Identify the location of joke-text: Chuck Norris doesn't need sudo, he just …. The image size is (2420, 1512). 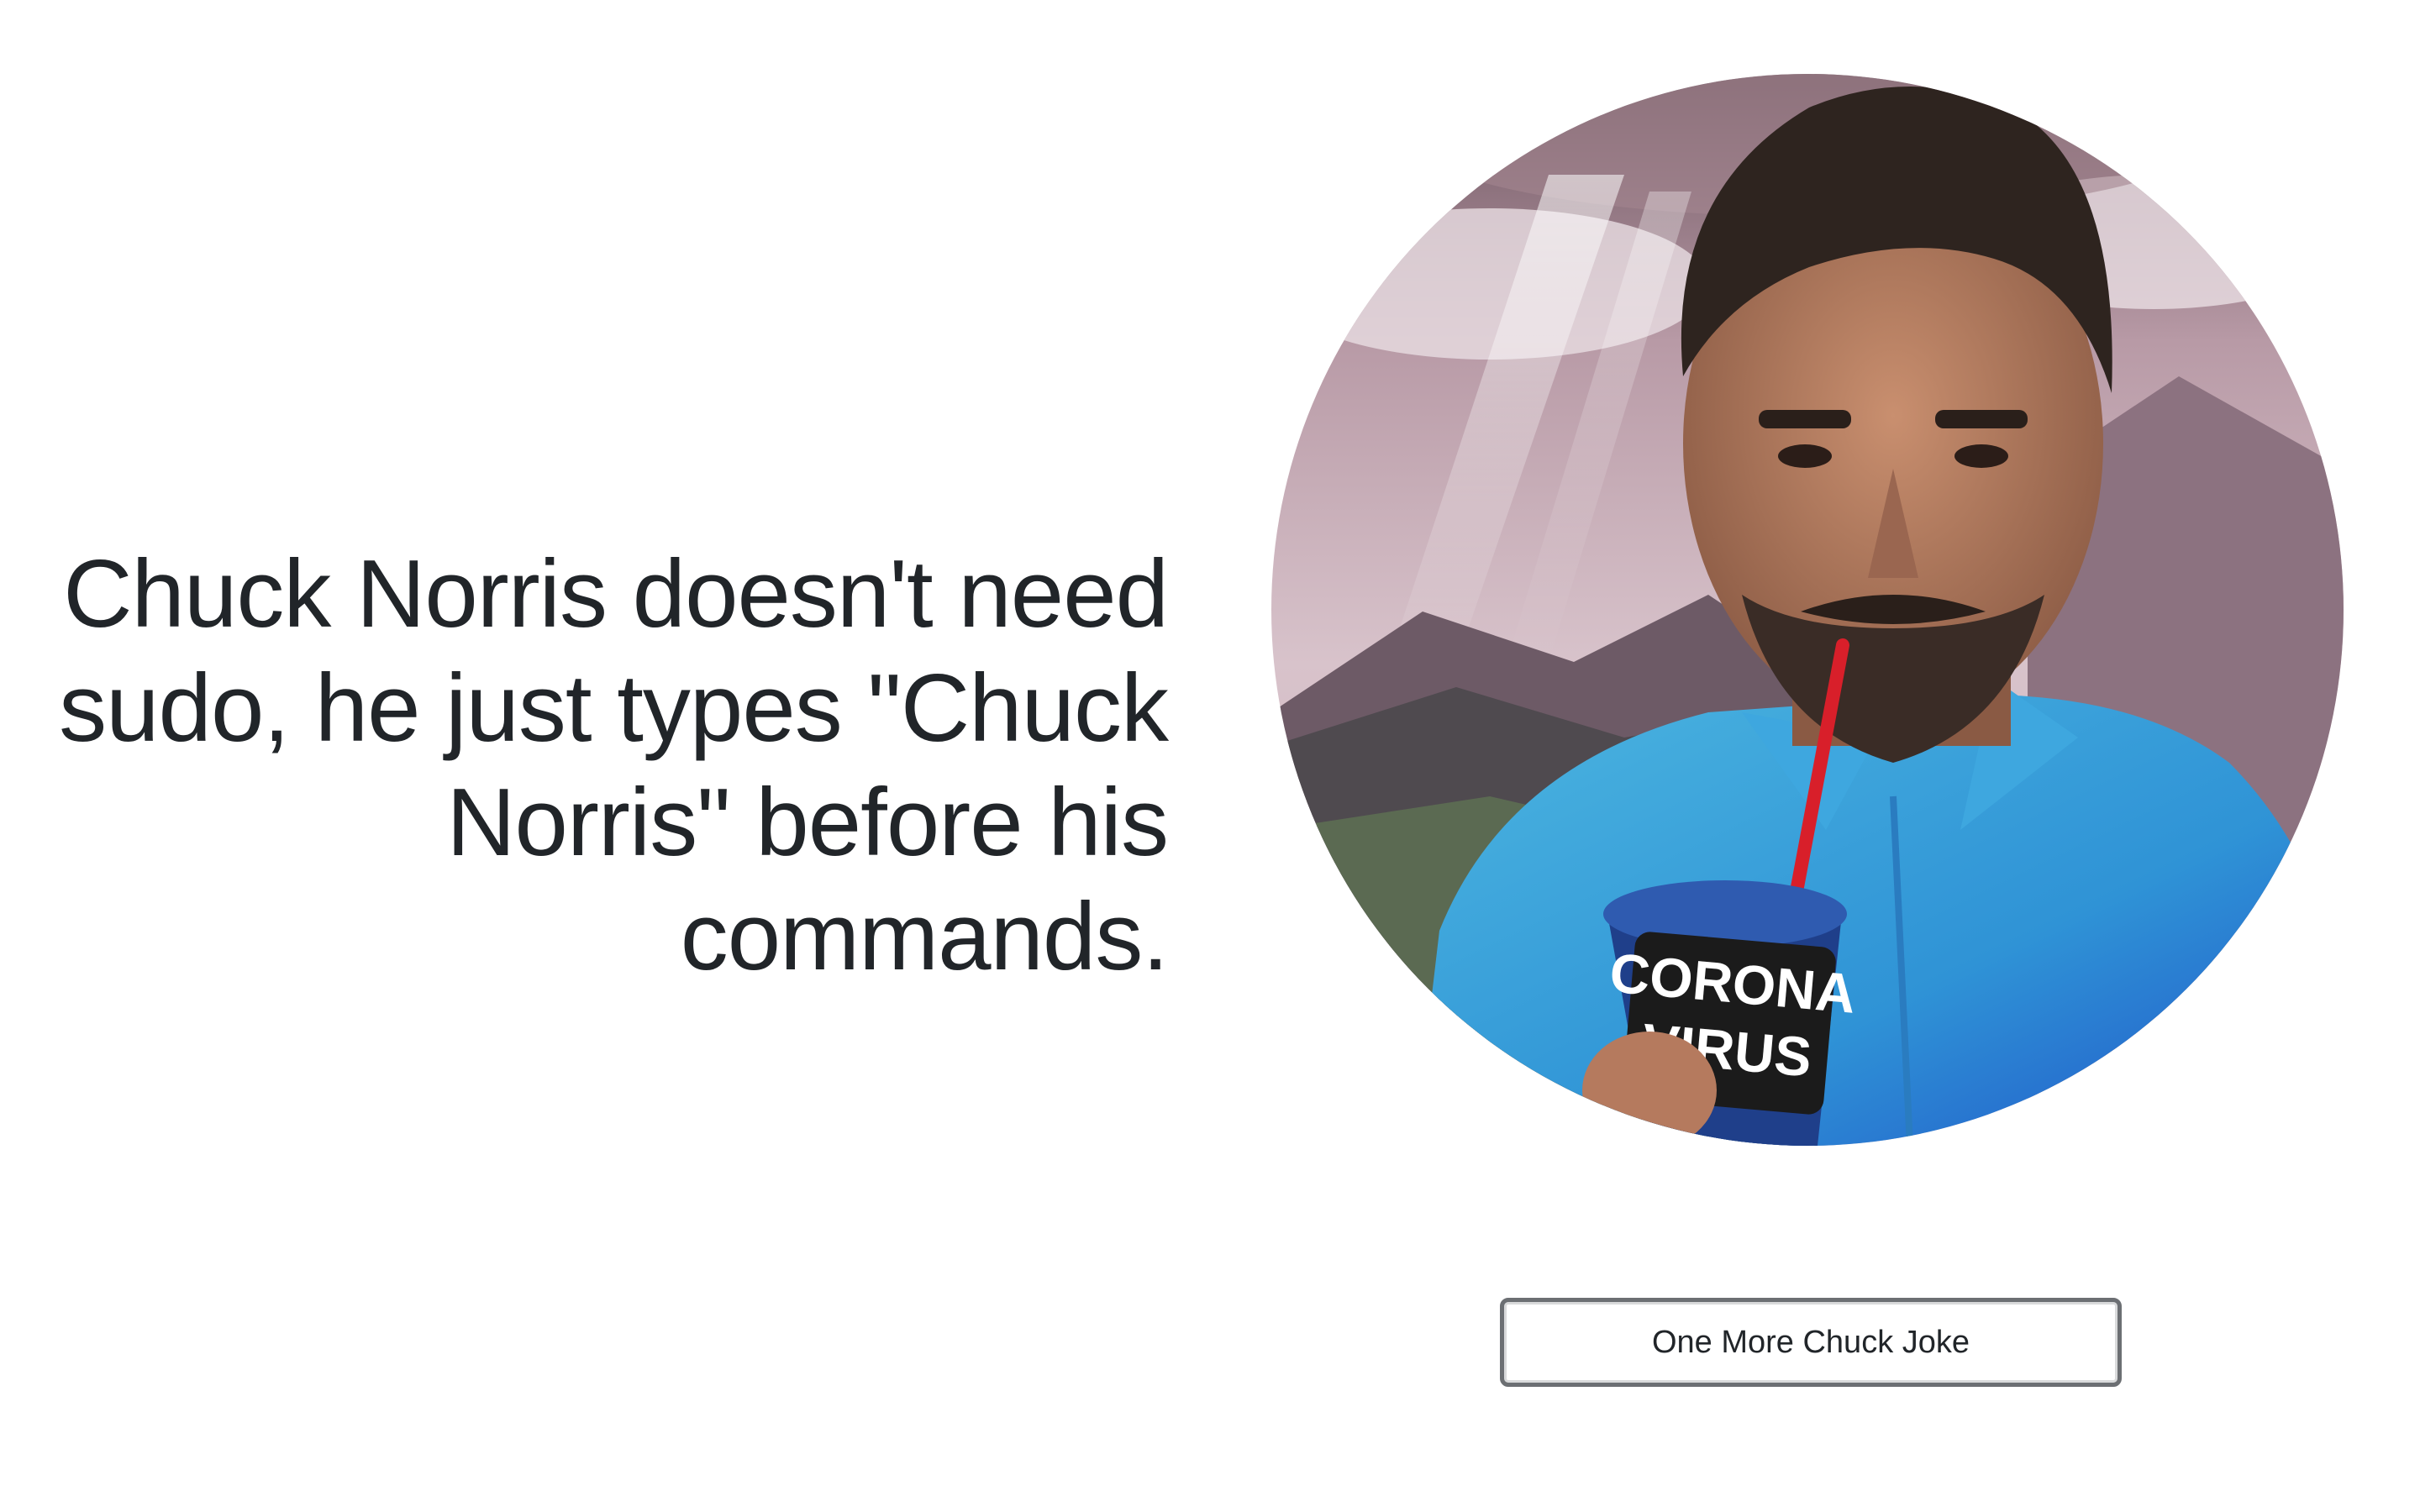
(614, 765).